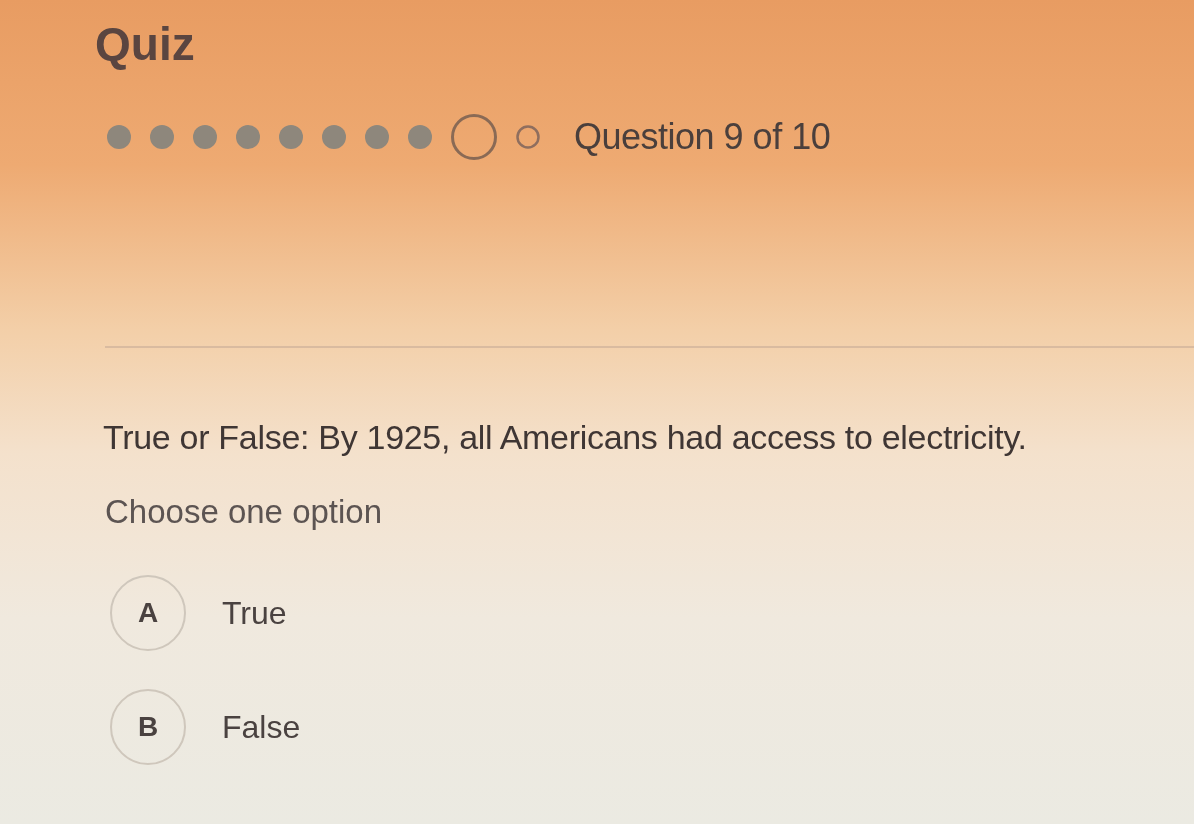  Describe the element at coordinates (244, 512) in the screenshot. I see `instruction-text: Choose one option` at that location.